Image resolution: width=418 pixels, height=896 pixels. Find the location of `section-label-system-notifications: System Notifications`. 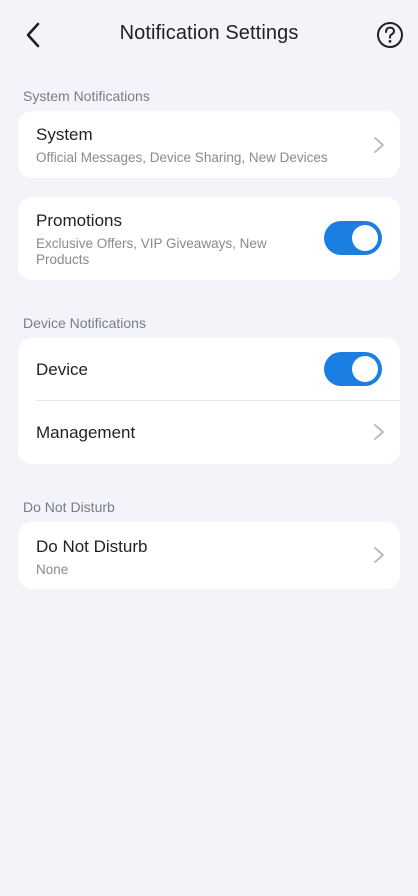

section-label-system-notifications: System Notifications is located at coordinates (86, 96).